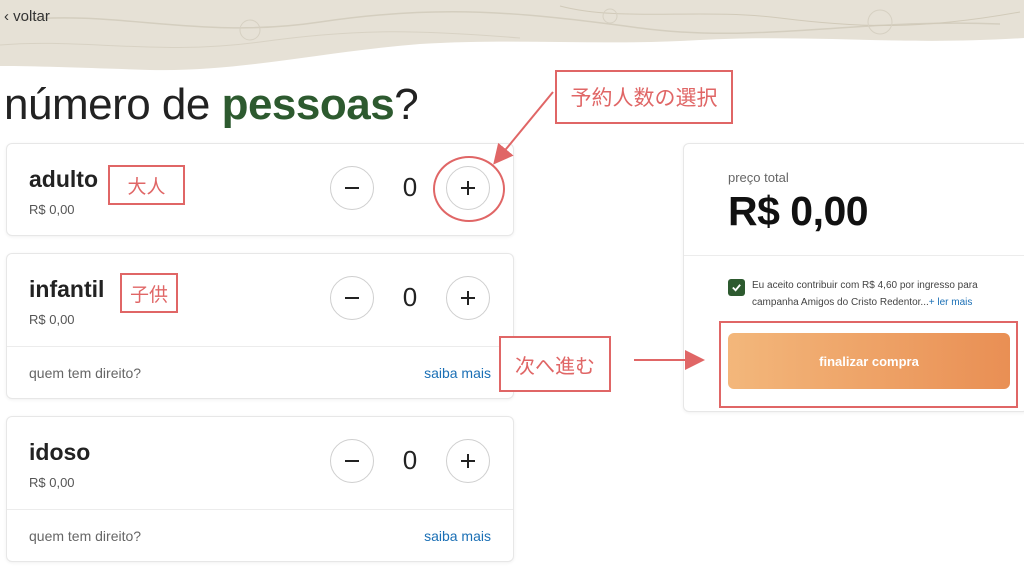  I want to click on annotation-highlight-ring, so click(469, 189).